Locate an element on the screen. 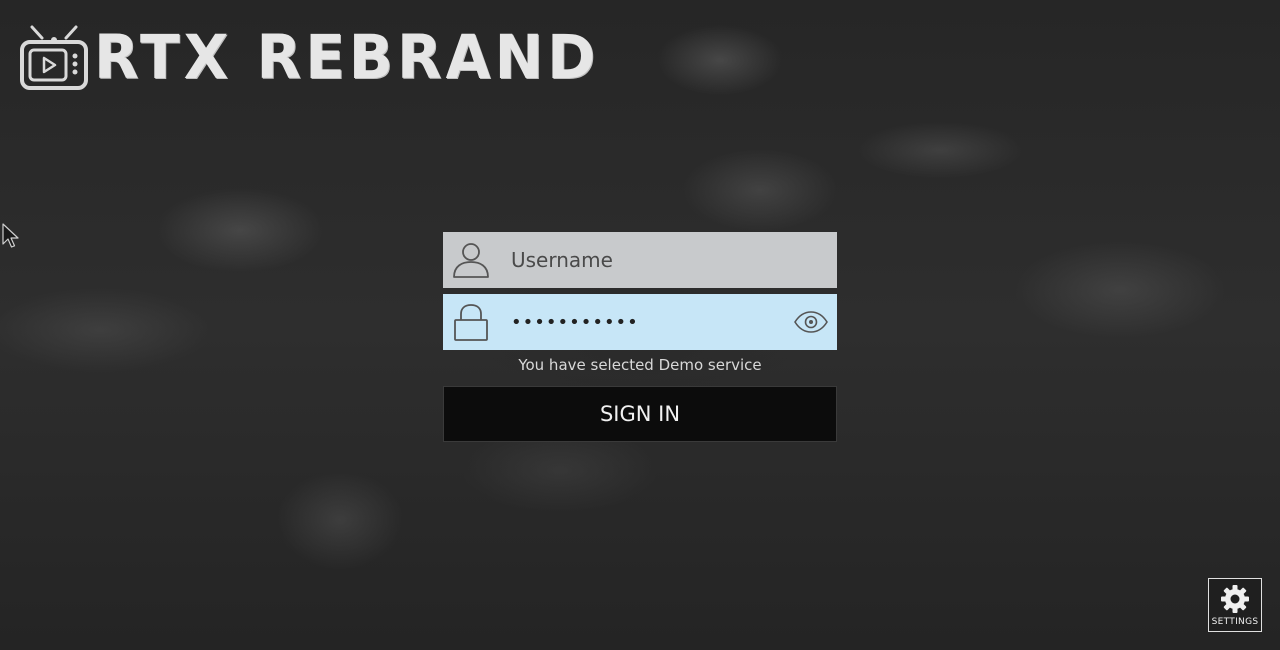 This screenshot has width=1280, height=650. mouse-cursor-icon is located at coordinates (10, 235).